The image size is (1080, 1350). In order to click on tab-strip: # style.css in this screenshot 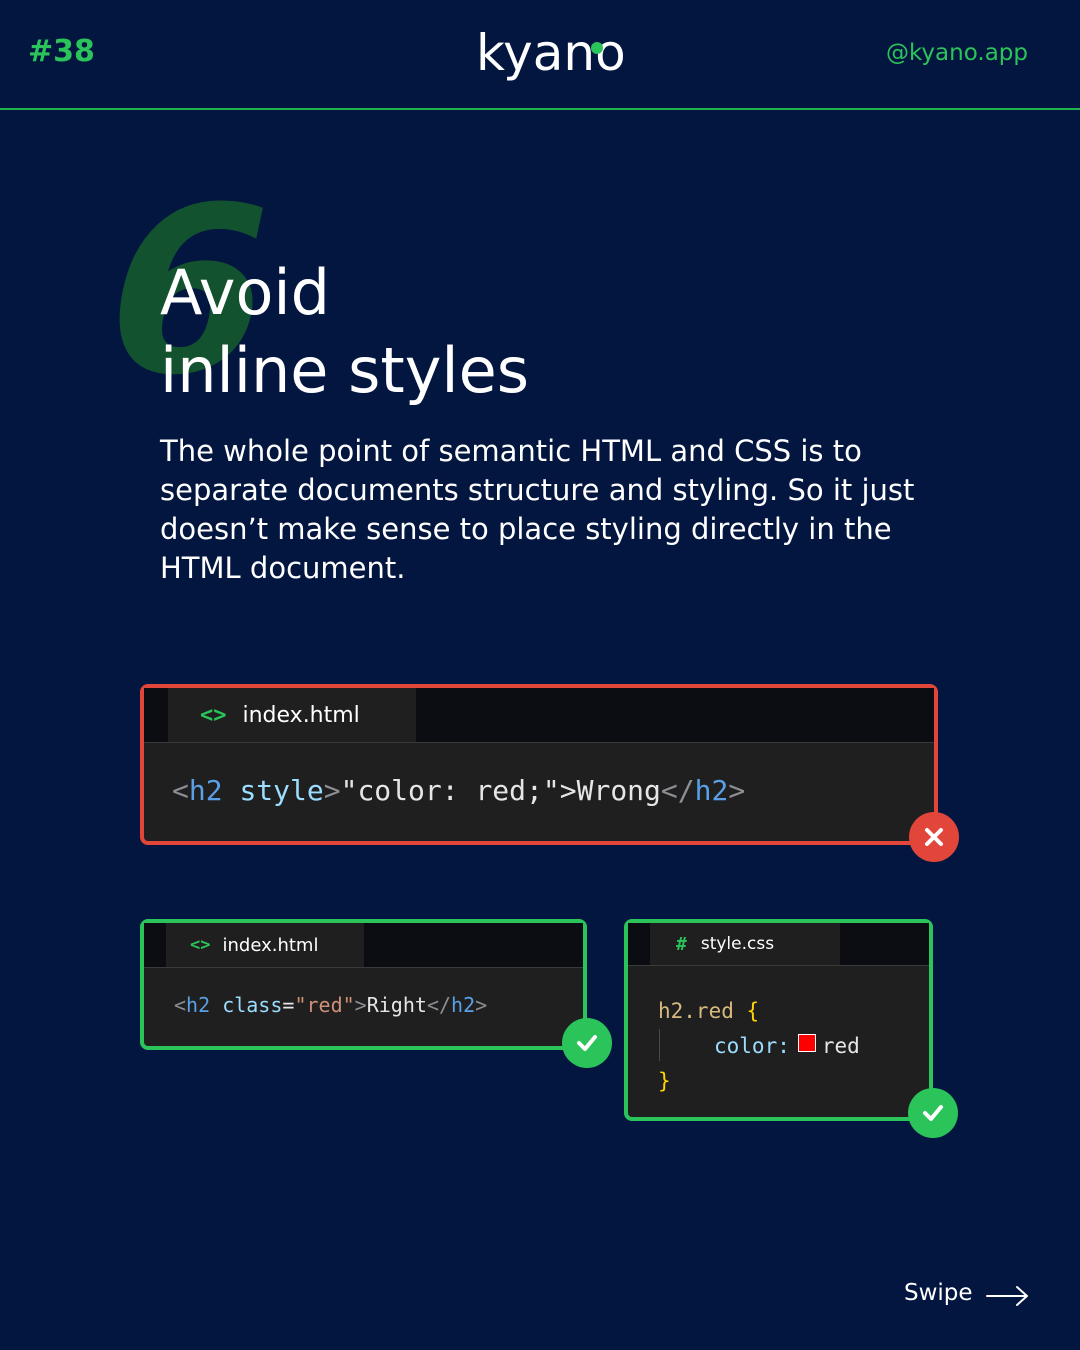, I will do `click(778, 944)`.